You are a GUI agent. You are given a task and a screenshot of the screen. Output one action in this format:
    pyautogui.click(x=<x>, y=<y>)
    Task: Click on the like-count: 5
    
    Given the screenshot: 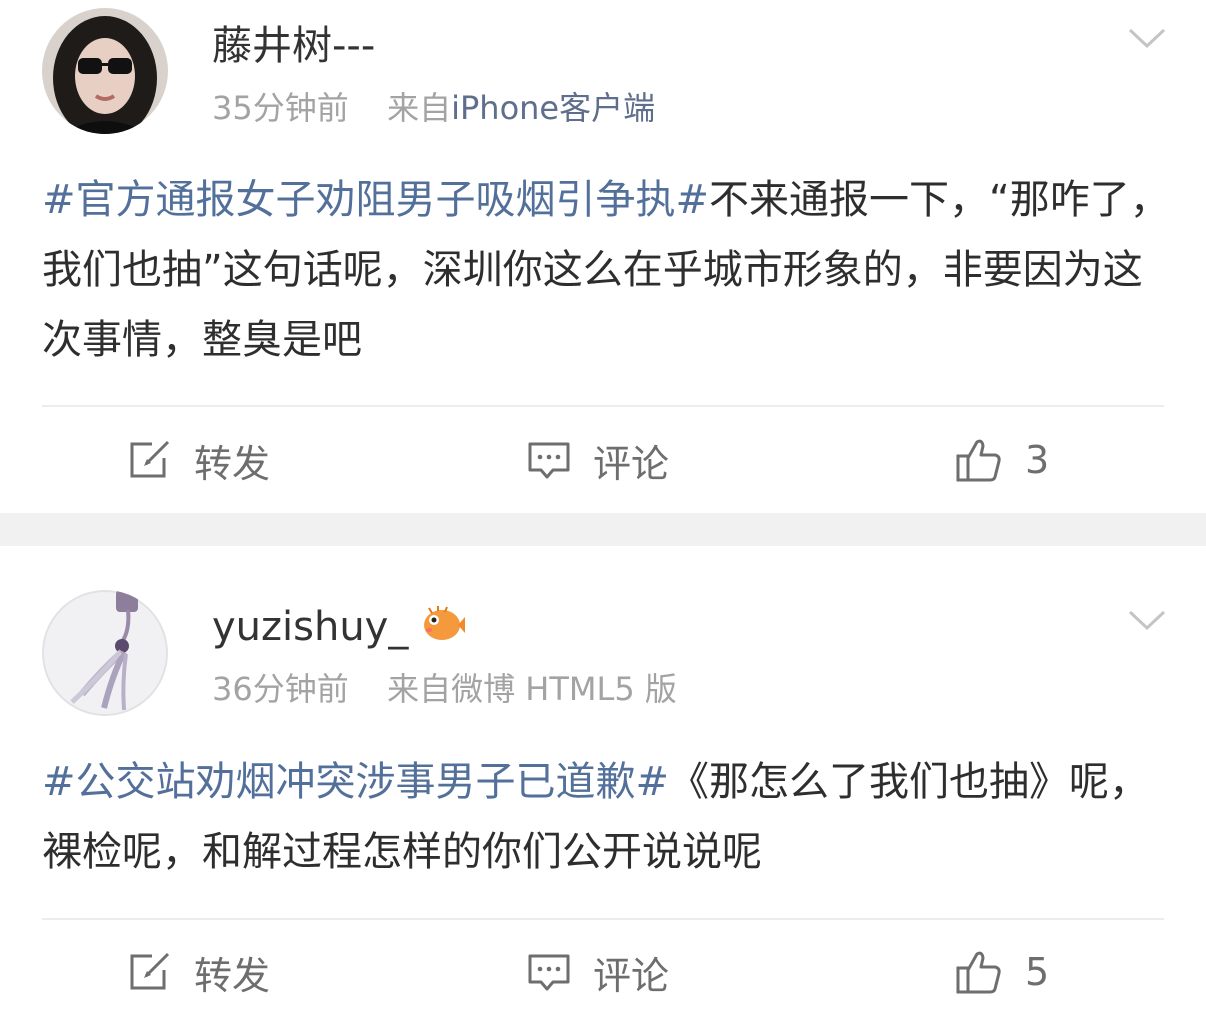 What is the action you would take?
    pyautogui.click(x=1037, y=972)
    